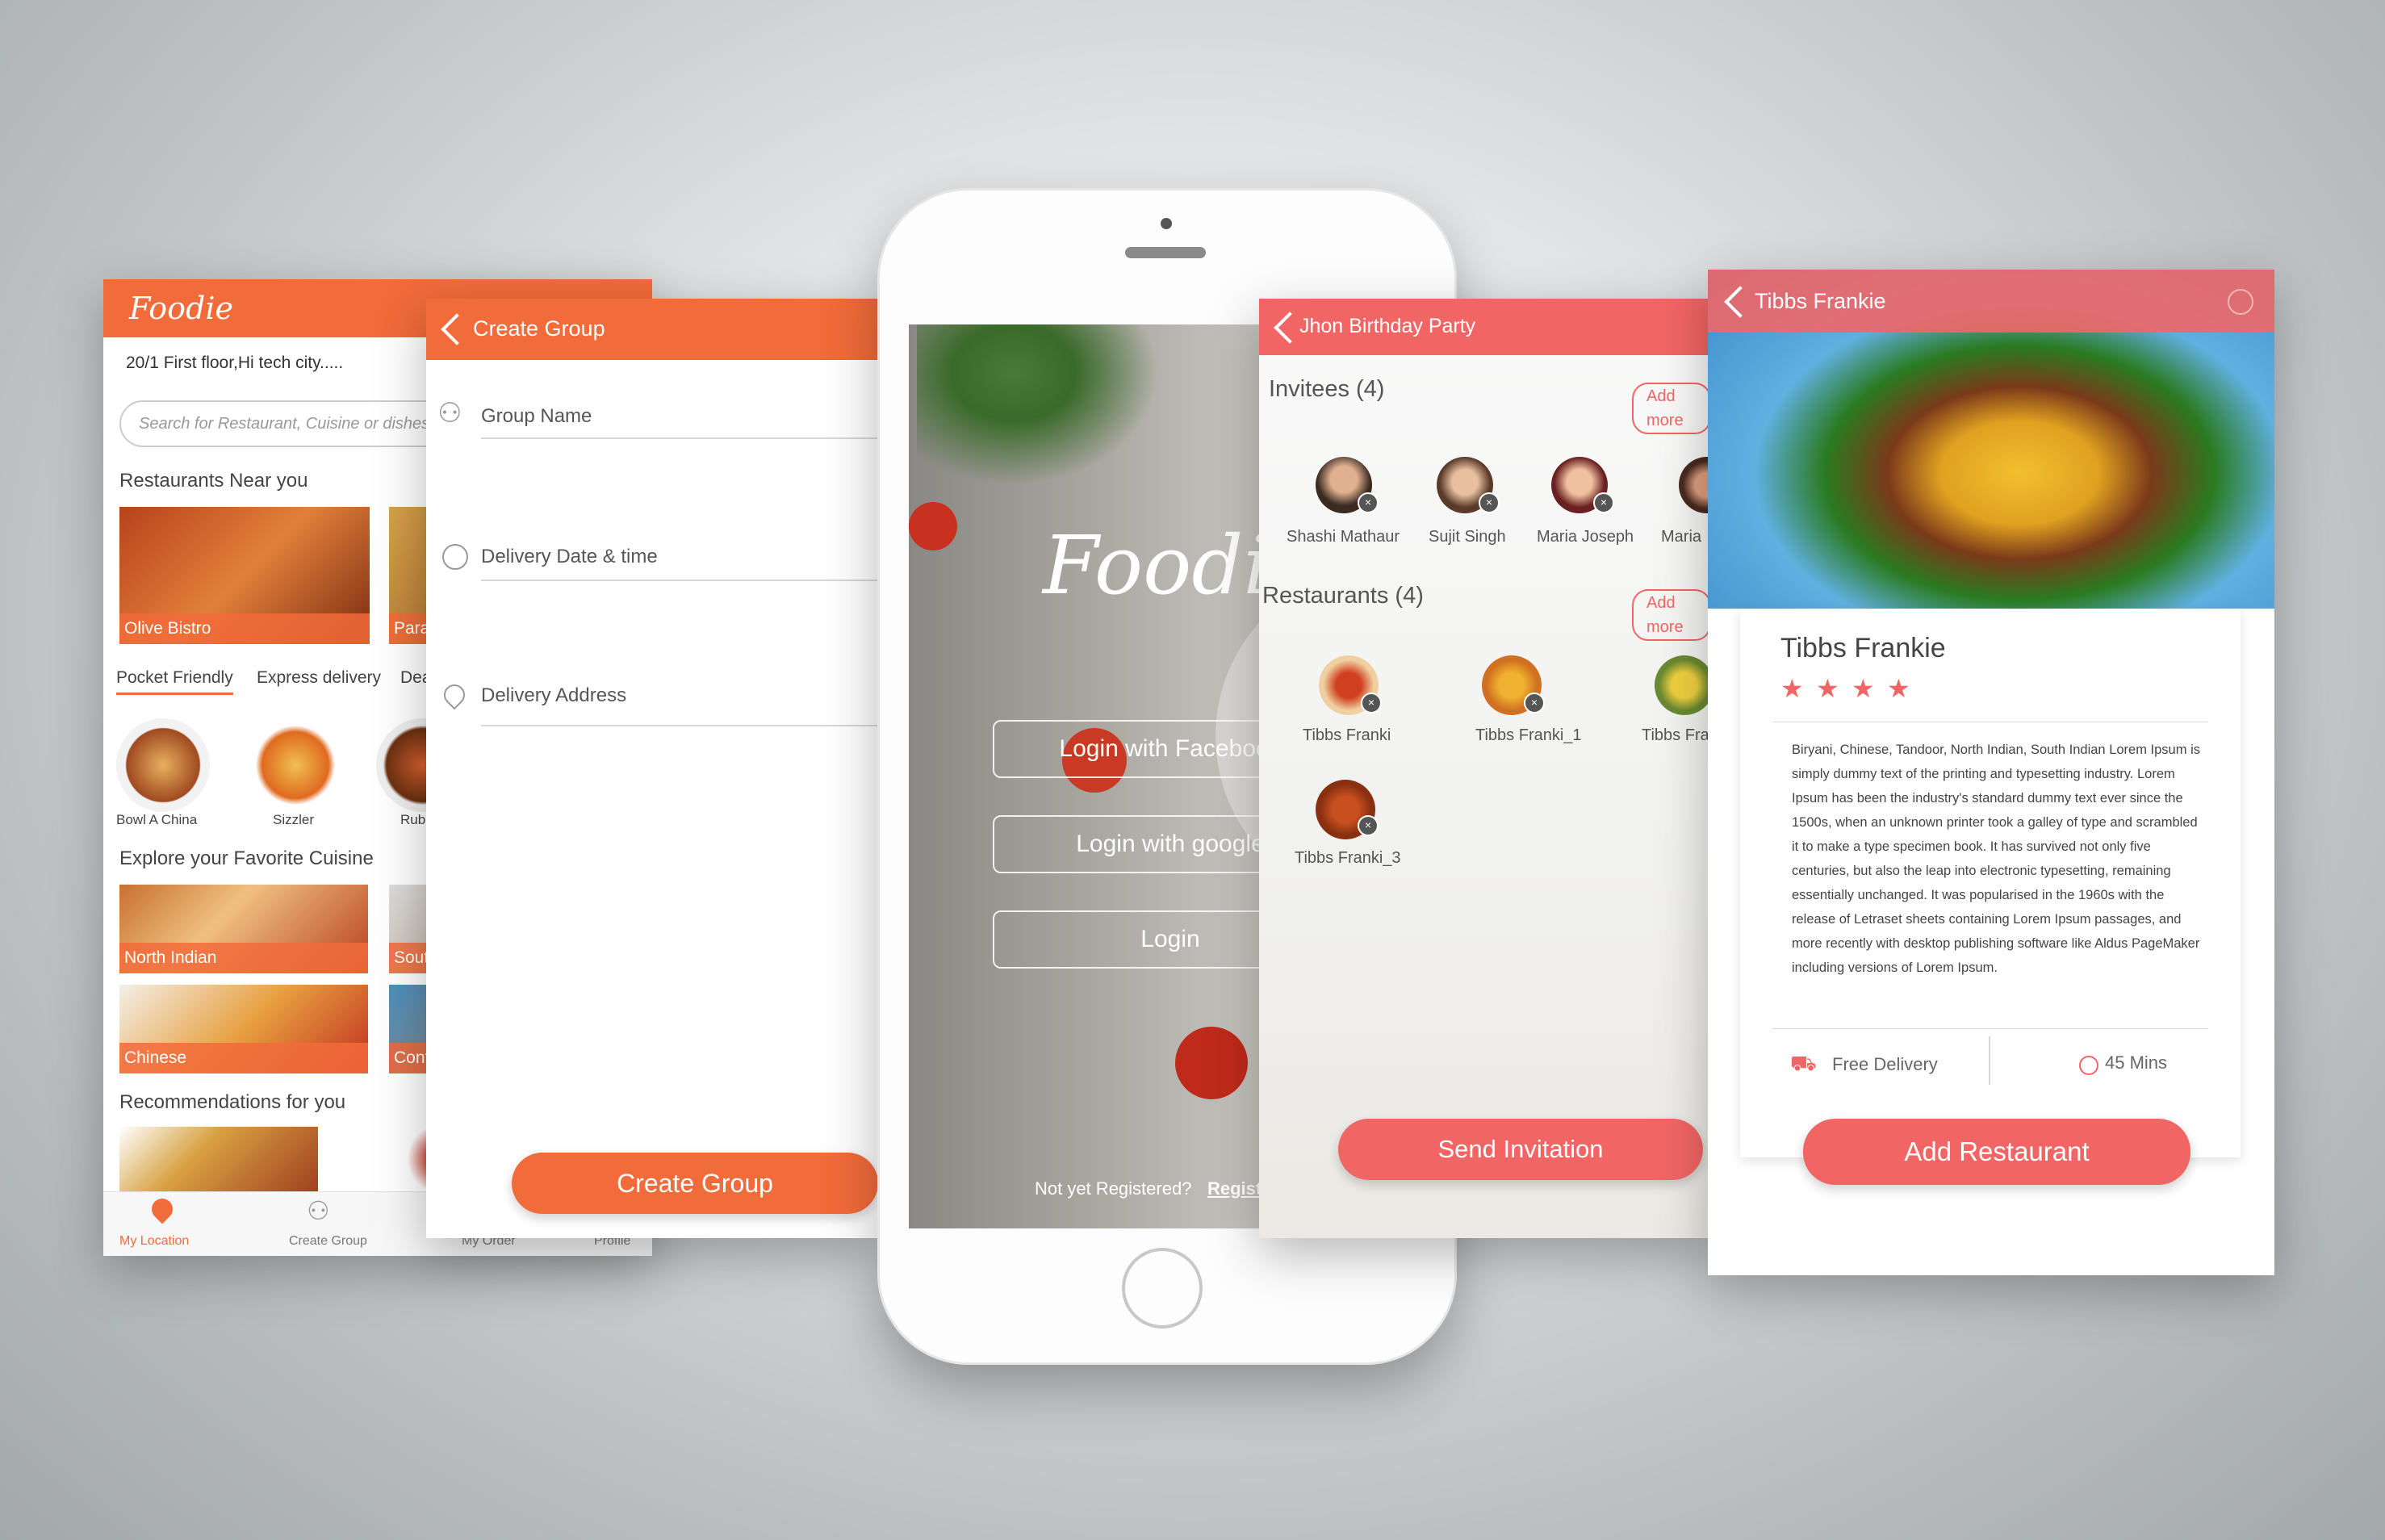 The width and height of the screenshot is (2385, 1540). Describe the element at coordinates (1803, 1063) in the screenshot. I see `delivery-truck-icon: ⛟` at that location.